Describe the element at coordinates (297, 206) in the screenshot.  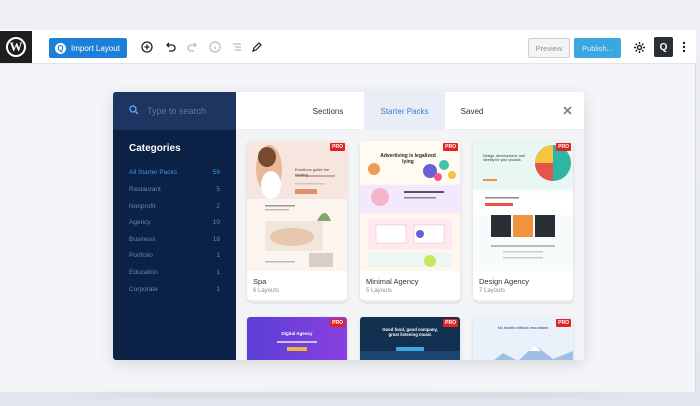
I see `card-thumbnail: Emotions guide the healing` at that location.